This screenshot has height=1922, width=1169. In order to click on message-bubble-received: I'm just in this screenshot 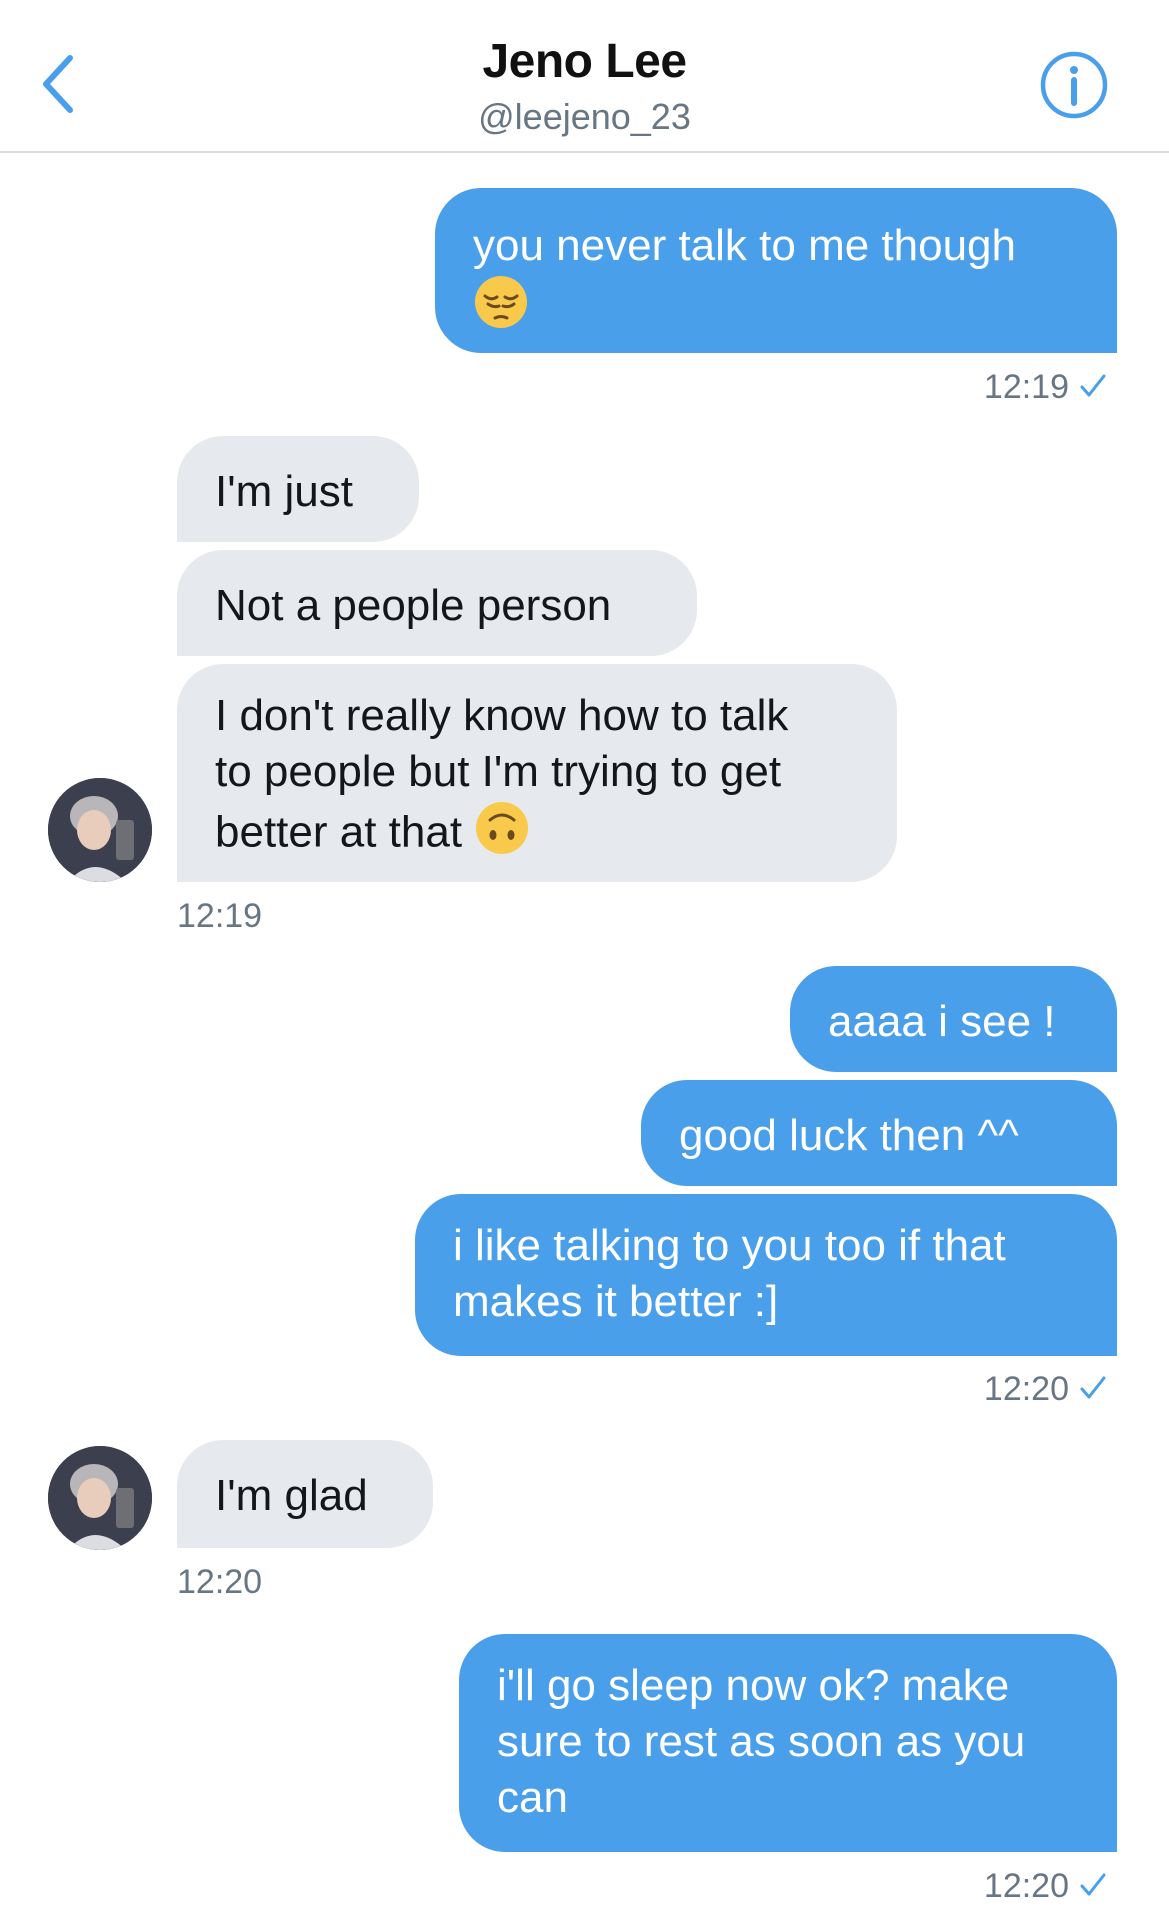, I will do `click(298, 489)`.